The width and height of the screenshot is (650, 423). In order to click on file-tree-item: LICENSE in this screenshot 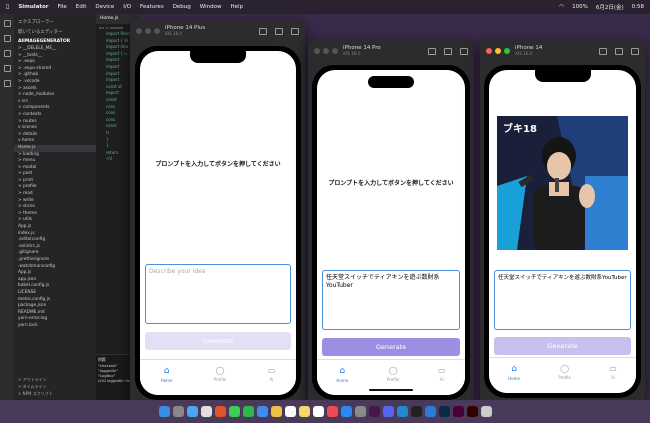, I will do `click(55, 293)`.